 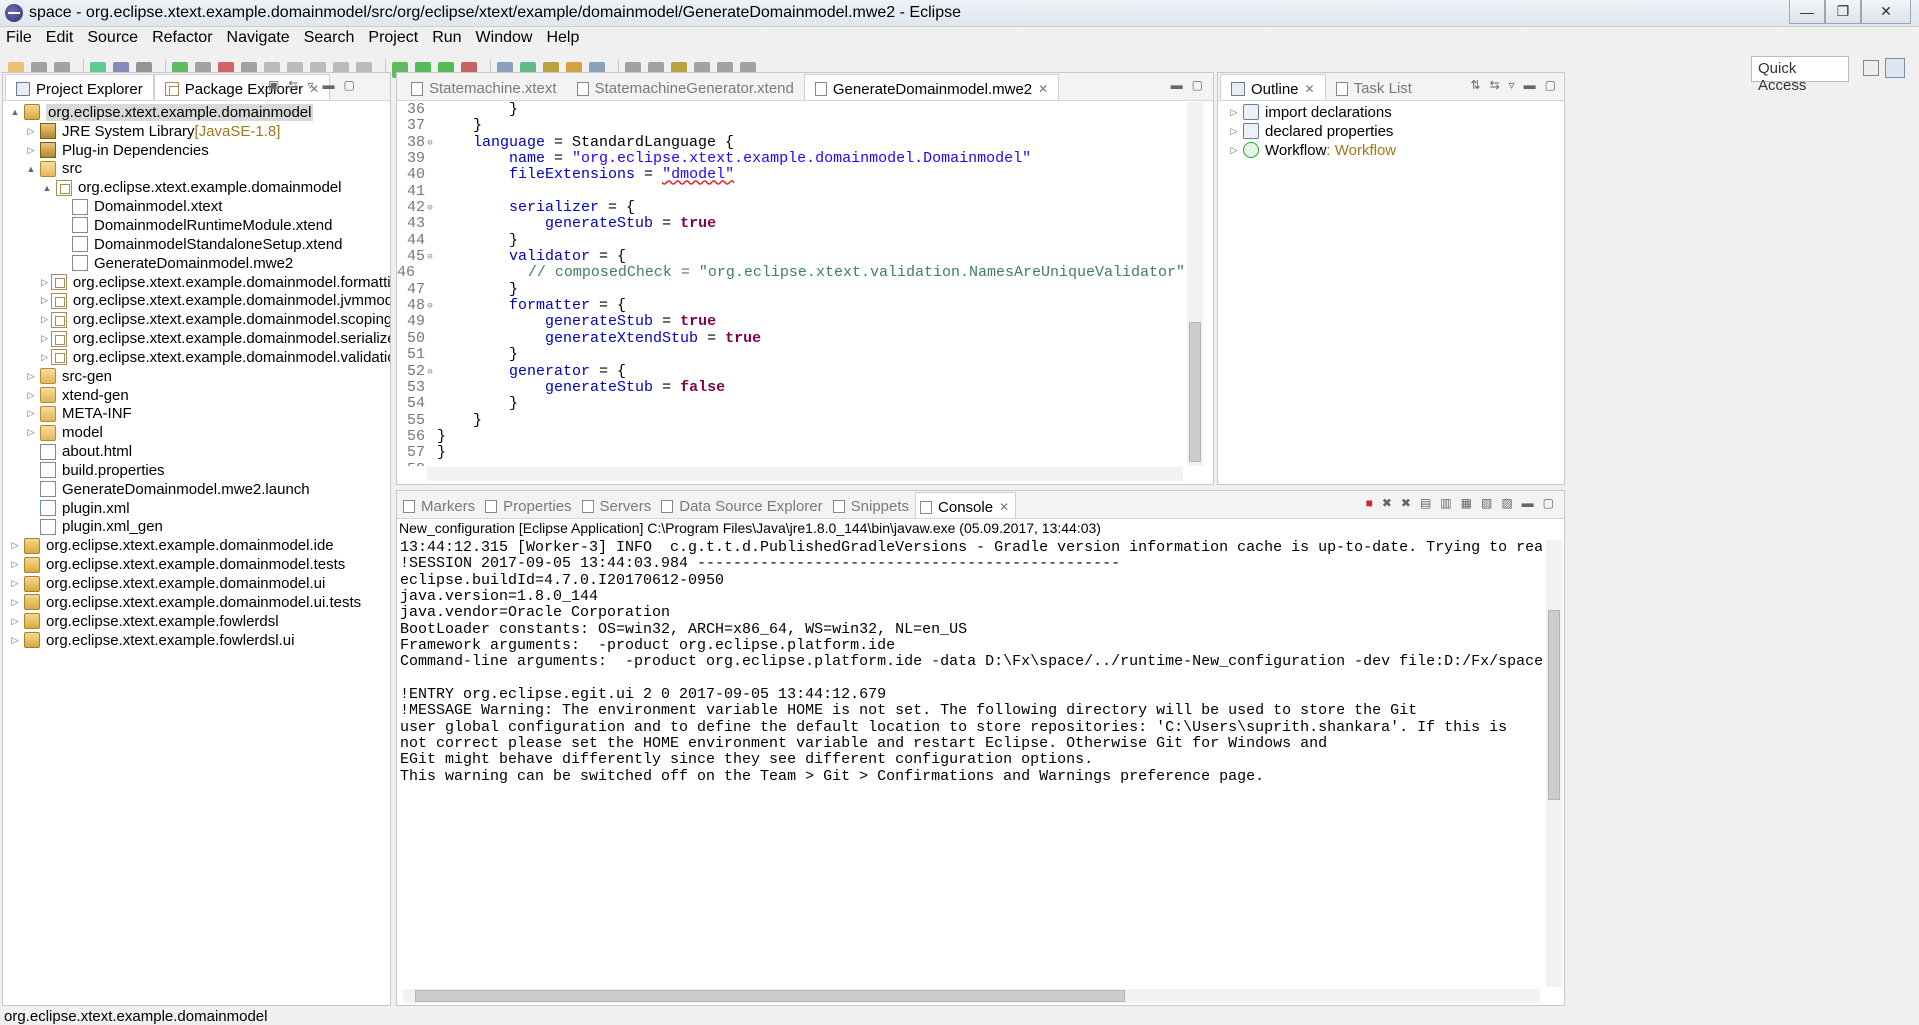 I want to click on outline-item: ▷ declared properties, so click(x=1391, y=131).